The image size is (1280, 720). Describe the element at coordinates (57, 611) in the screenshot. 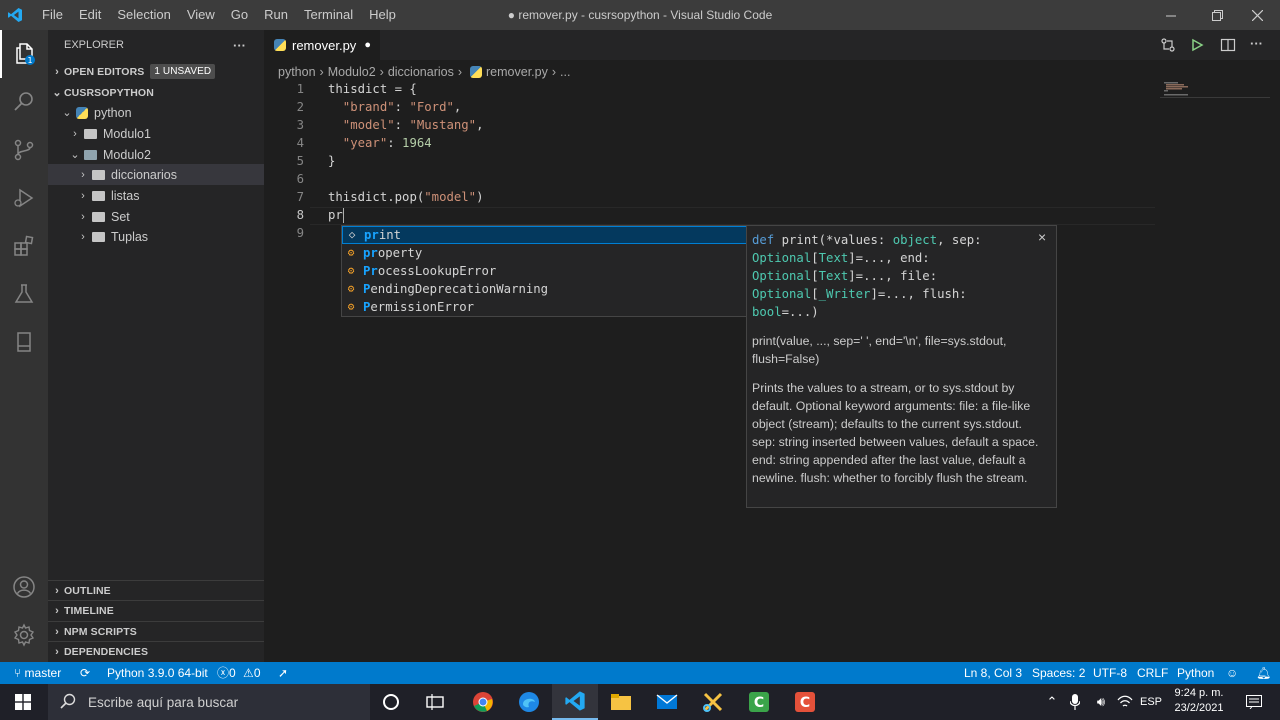

I see `chevron-right-icon: ›` at that location.